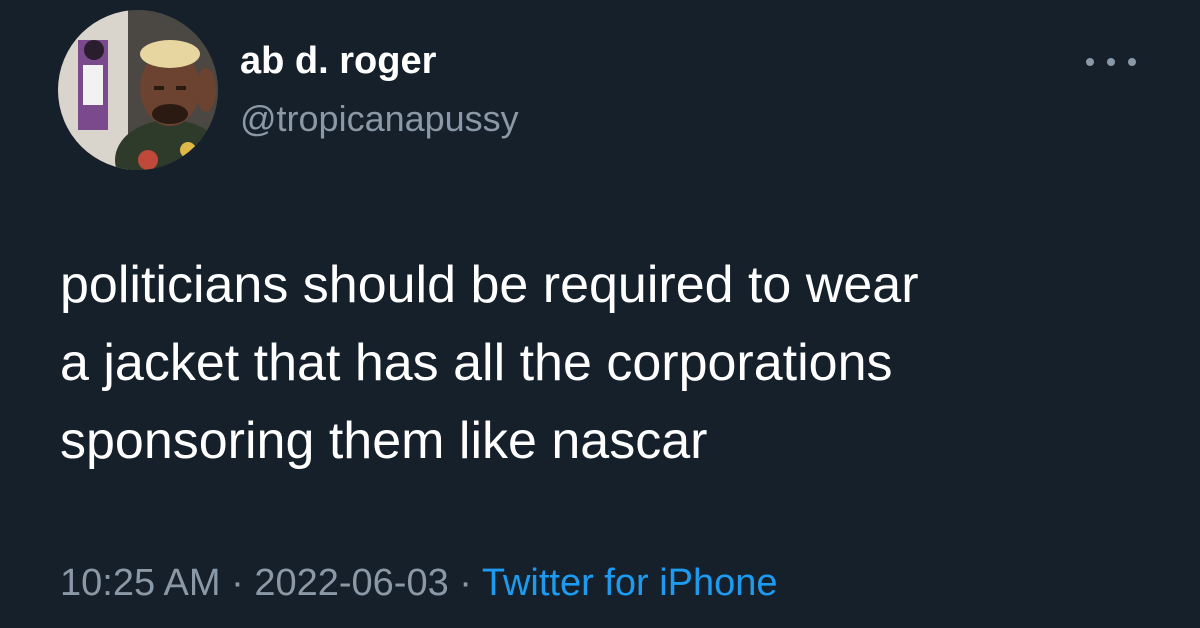  I want to click on tweet-text-line: a jacket that has all the corporations, so click(476, 363).